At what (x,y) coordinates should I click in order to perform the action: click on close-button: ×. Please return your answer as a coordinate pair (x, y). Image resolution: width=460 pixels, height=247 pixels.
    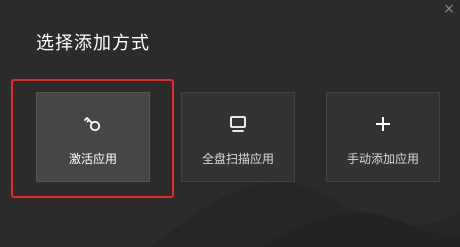
    Looking at the image, I should click on (449, 9).